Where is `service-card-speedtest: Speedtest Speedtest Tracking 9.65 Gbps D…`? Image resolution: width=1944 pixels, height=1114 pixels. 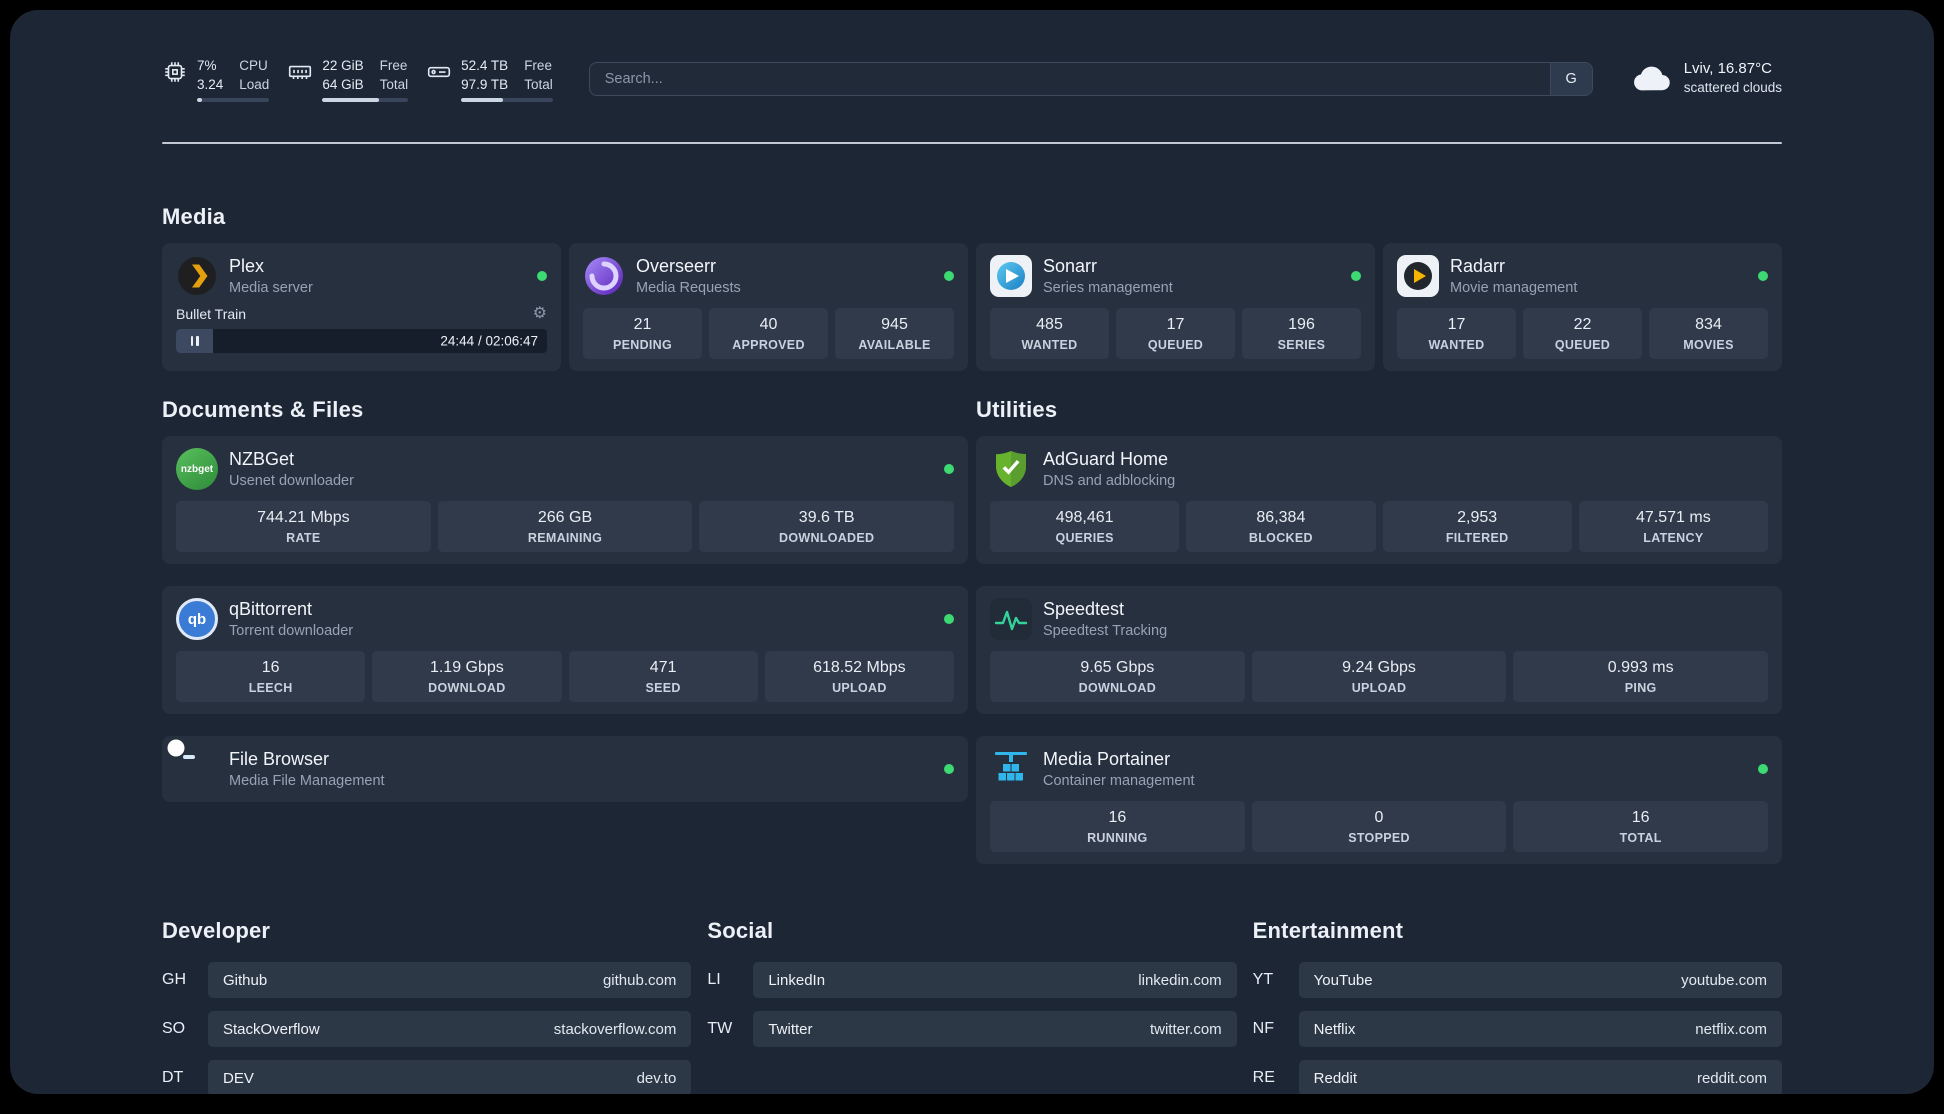
service-card-speedtest: Speedtest Speedtest Tracking 9.65 Gbps D… is located at coordinates (1379, 650).